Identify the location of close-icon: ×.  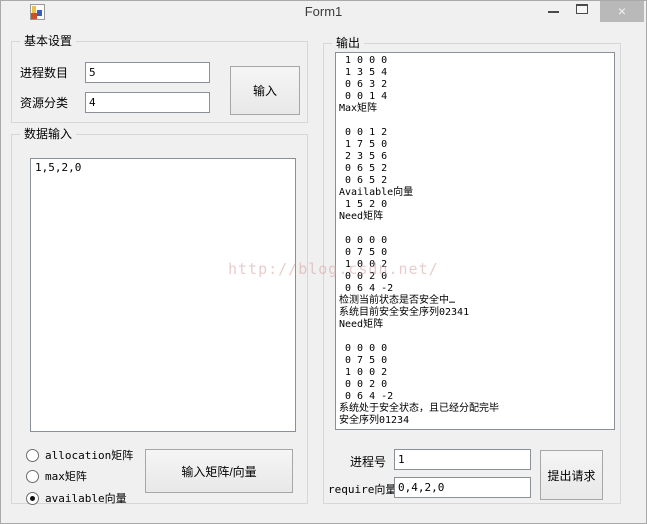
(622, 11).